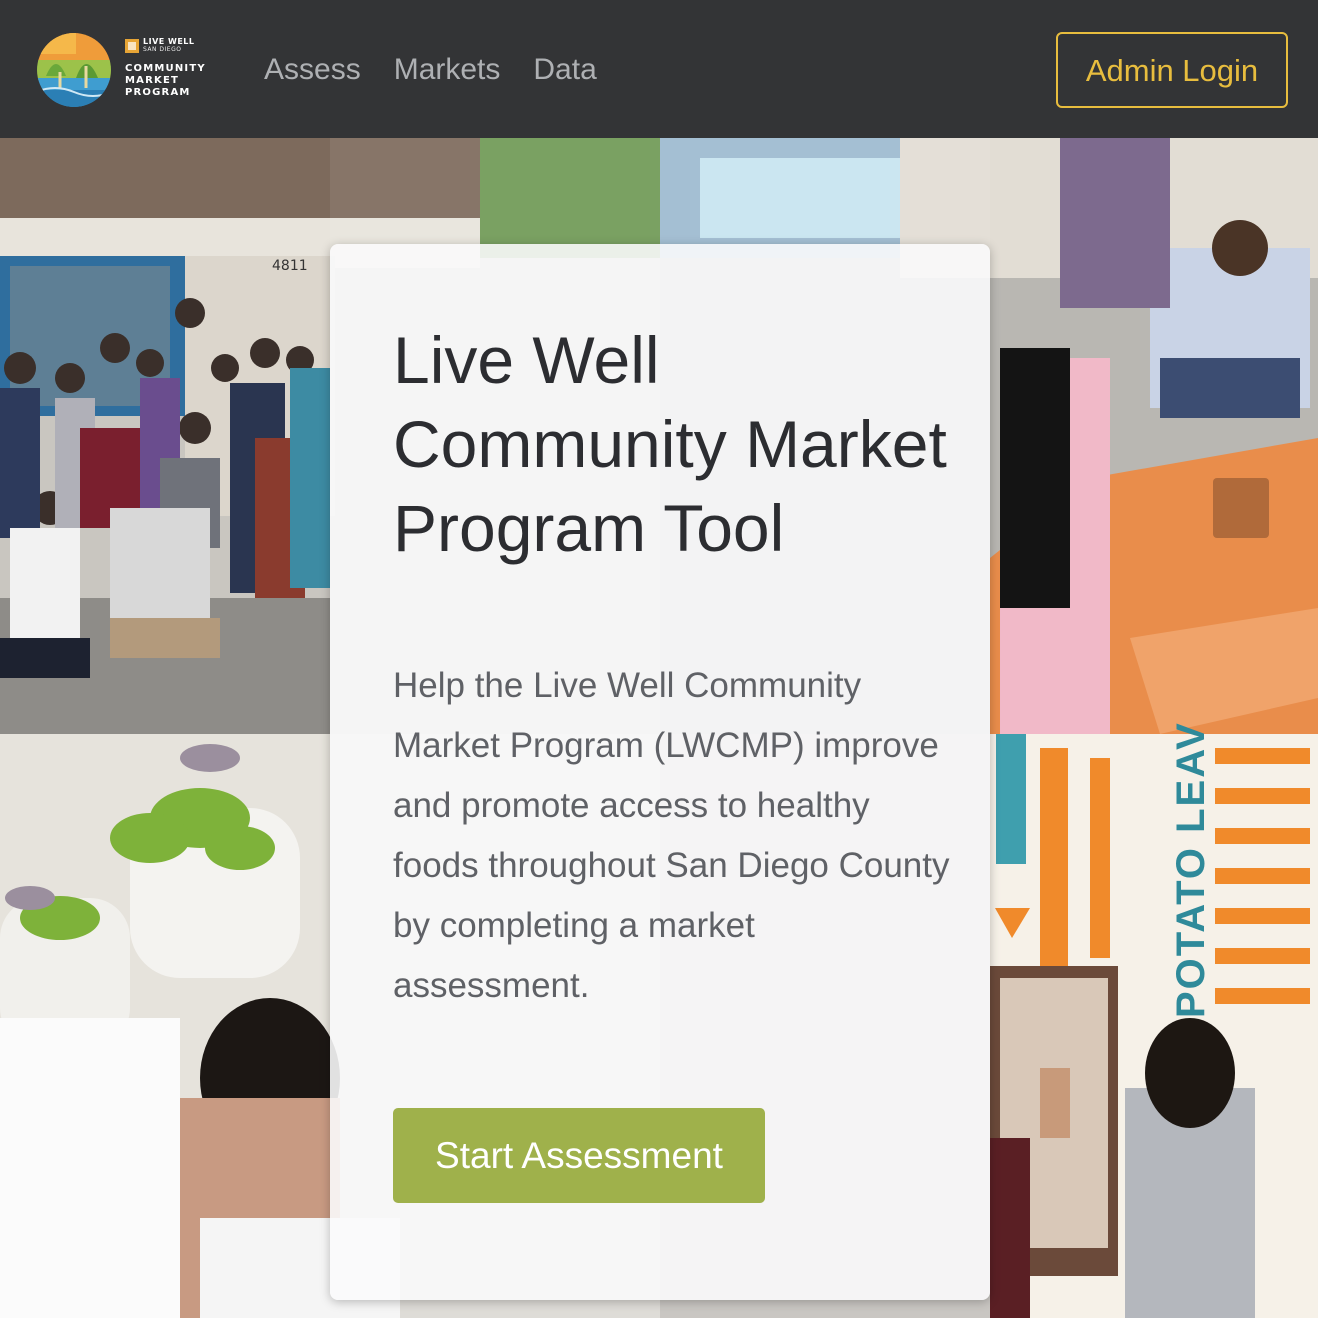  Describe the element at coordinates (169, 41) in the screenshot. I see `brand-line-live-well: LIVE WELL` at that location.